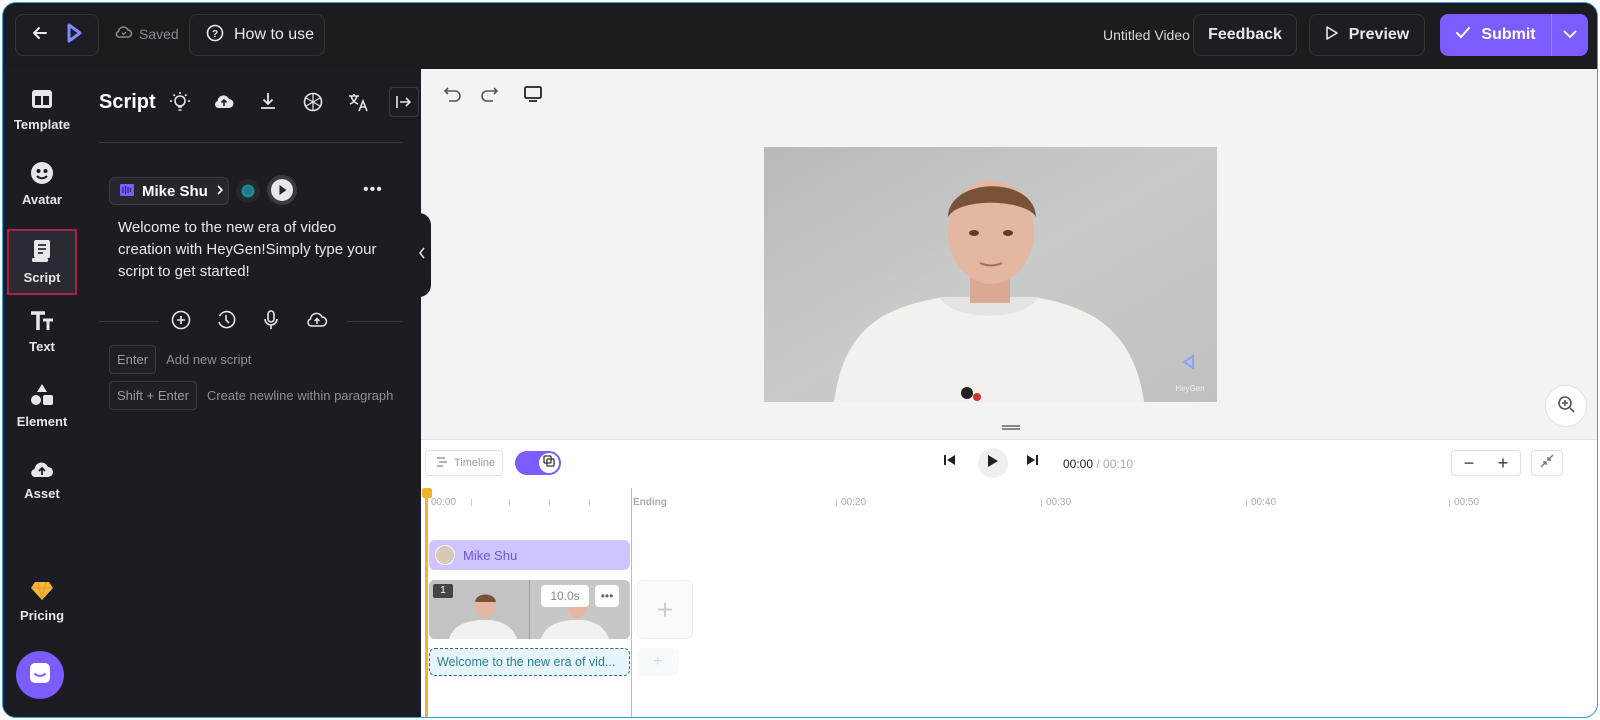  Describe the element at coordinates (215, 35) in the screenshot. I see `help-circle-icon: ?` at that location.